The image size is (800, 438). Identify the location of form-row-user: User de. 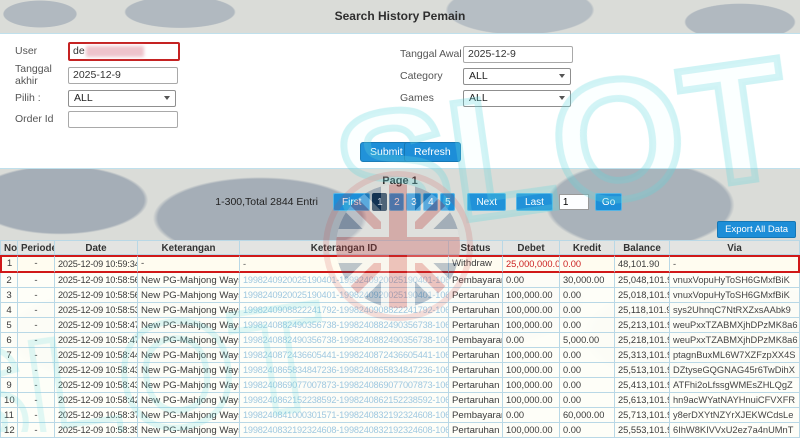
(97, 51).